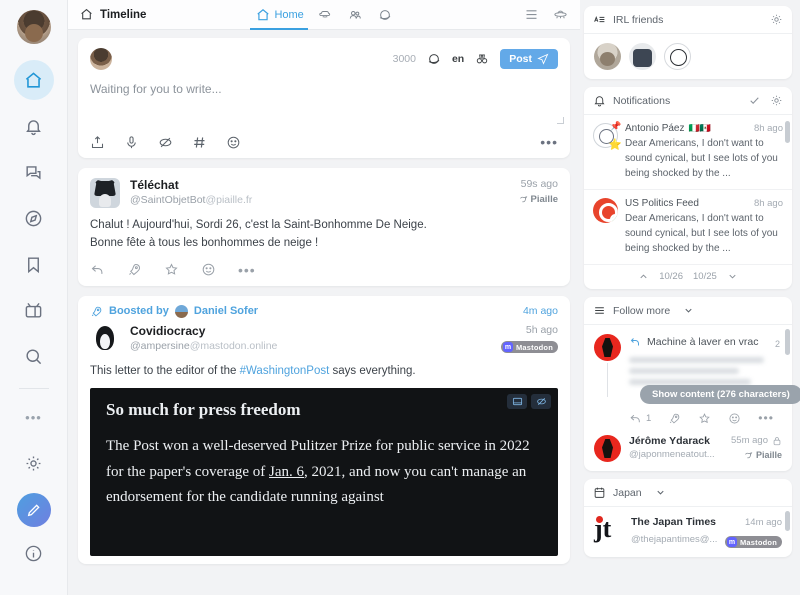 The width and height of the screenshot is (800, 595). What do you see at coordinates (634, 342) in the screenshot?
I see `reply-arrow-icon` at bounding box center [634, 342].